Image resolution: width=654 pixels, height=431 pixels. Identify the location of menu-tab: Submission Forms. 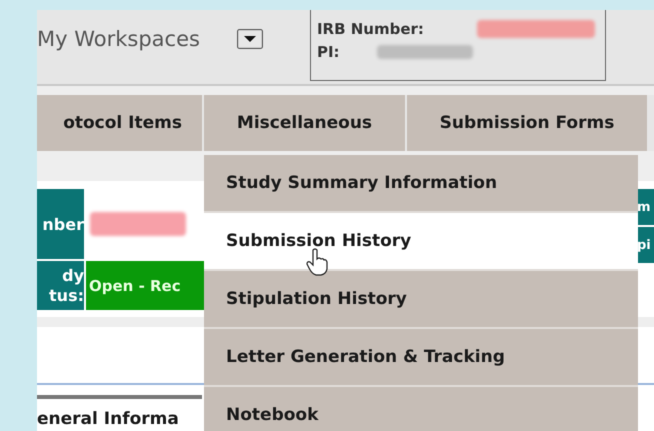
(527, 123).